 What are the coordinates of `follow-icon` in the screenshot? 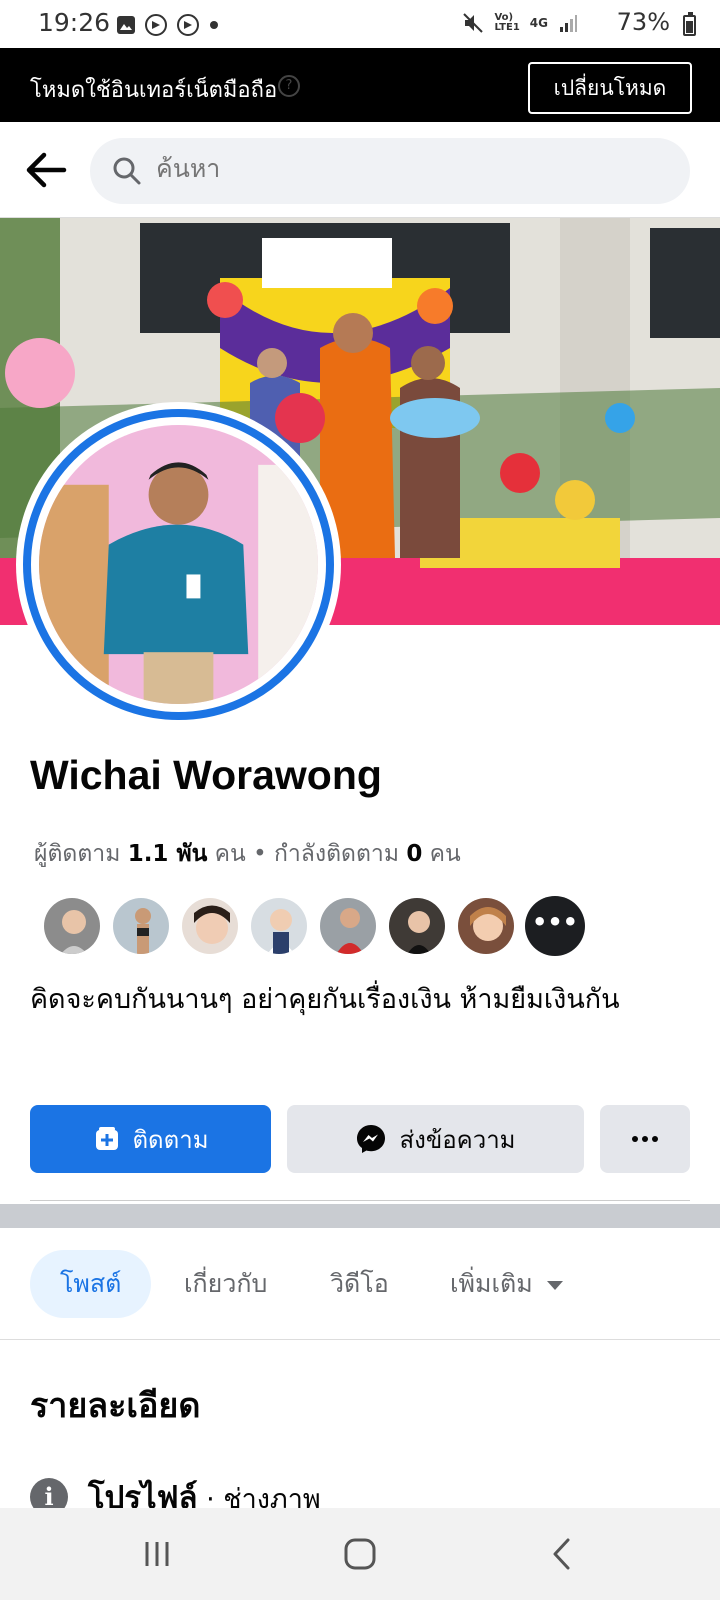 It's located at (107, 1138).